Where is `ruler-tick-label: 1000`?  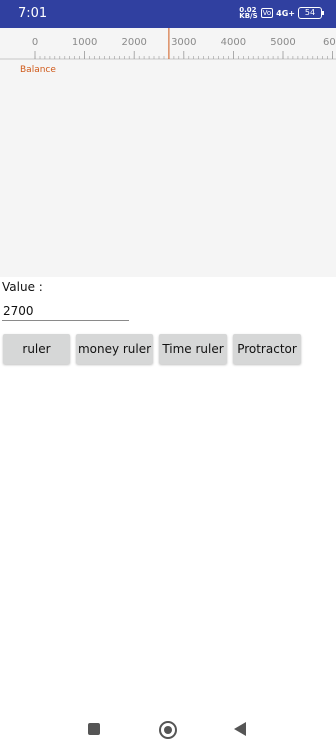 ruler-tick-label: 1000 is located at coordinates (84, 42).